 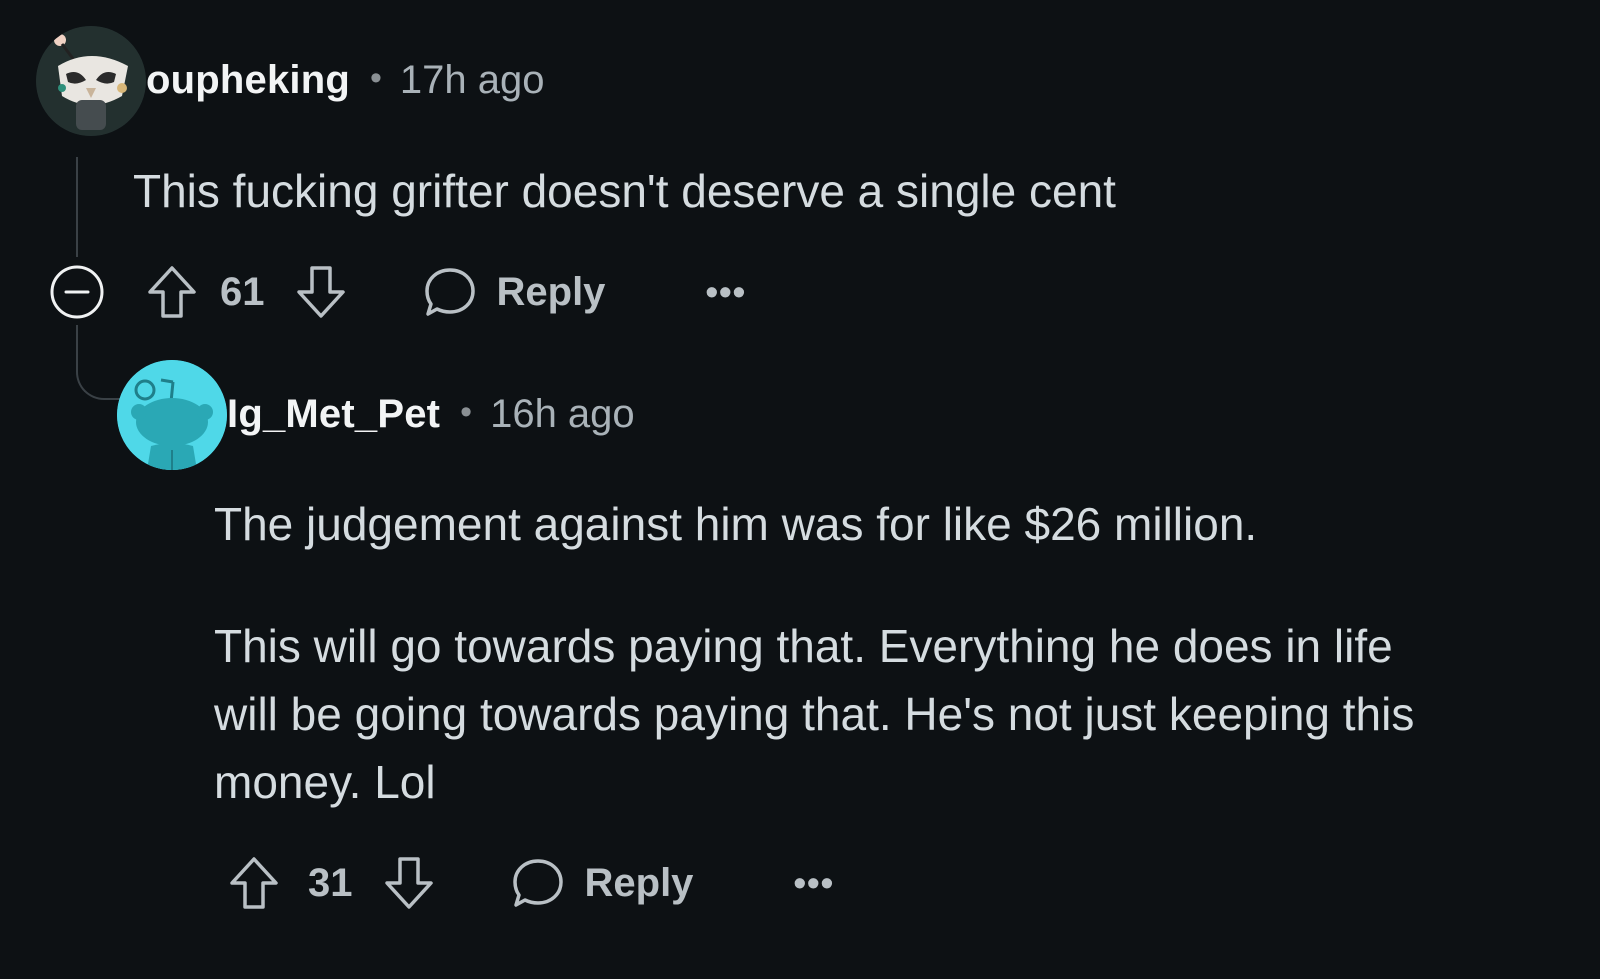 I want to click on timestamp: 17h ago, so click(x=472, y=80).